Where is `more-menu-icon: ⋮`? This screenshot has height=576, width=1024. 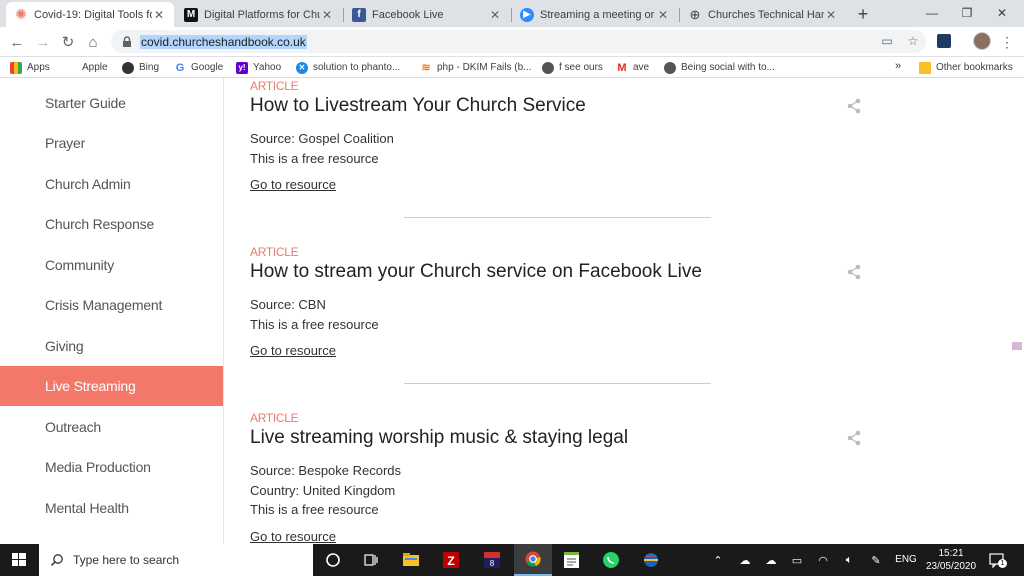
more-menu-icon: ⋮ is located at coordinates (1007, 42).